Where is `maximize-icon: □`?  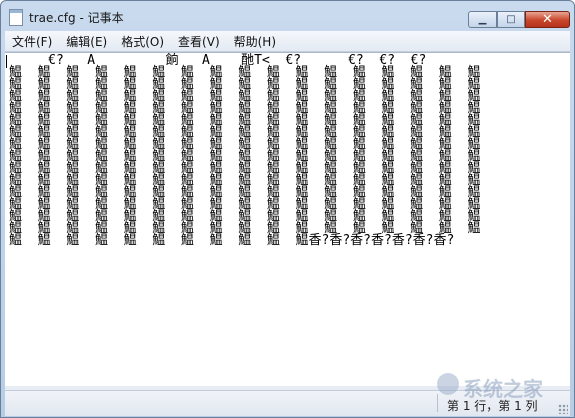
maximize-icon: □ is located at coordinates (511, 19).